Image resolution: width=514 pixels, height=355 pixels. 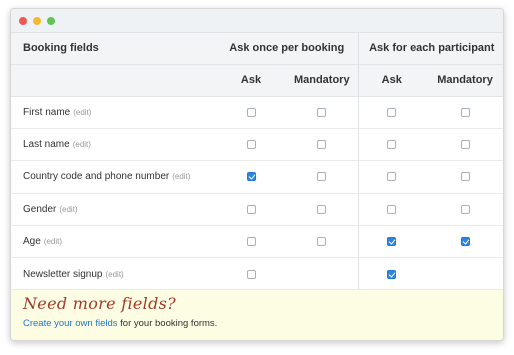 What do you see at coordinates (113, 242) in the screenshot?
I see `field-name-cell: Age (edit)` at bounding box center [113, 242].